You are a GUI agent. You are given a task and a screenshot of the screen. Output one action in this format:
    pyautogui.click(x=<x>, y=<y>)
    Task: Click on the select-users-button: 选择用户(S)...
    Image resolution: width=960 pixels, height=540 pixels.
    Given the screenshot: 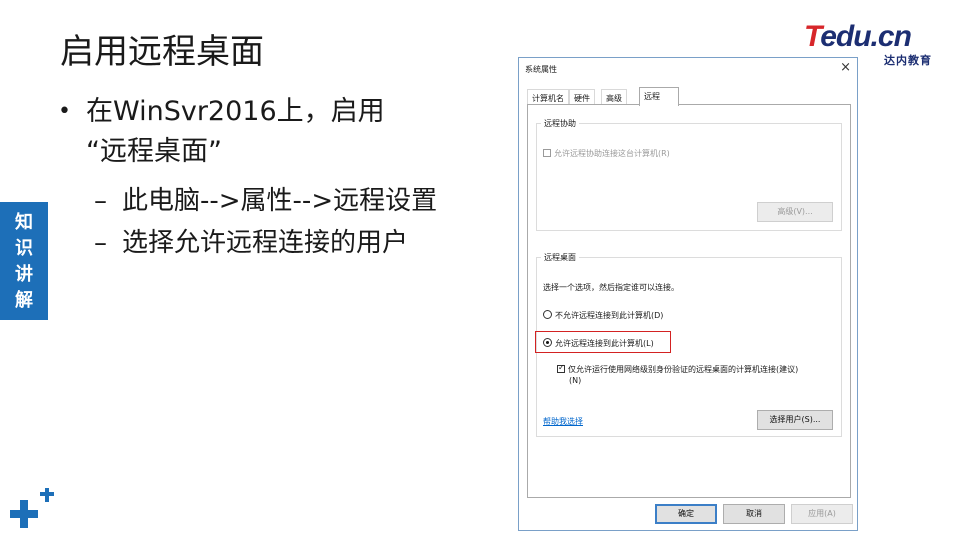 What is the action you would take?
    pyautogui.click(x=795, y=420)
    